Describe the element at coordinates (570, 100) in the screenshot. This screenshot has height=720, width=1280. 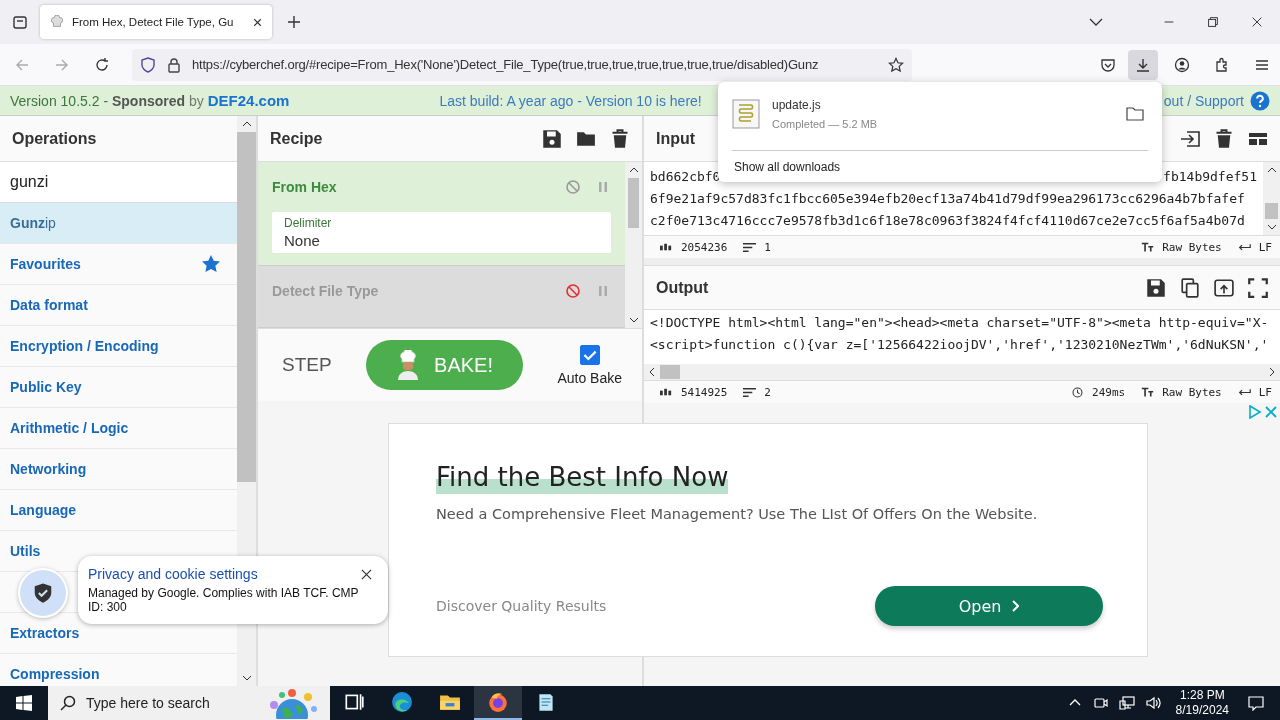
I see `build-note: Last build: A year ago - Version 10 is here!` at that location.